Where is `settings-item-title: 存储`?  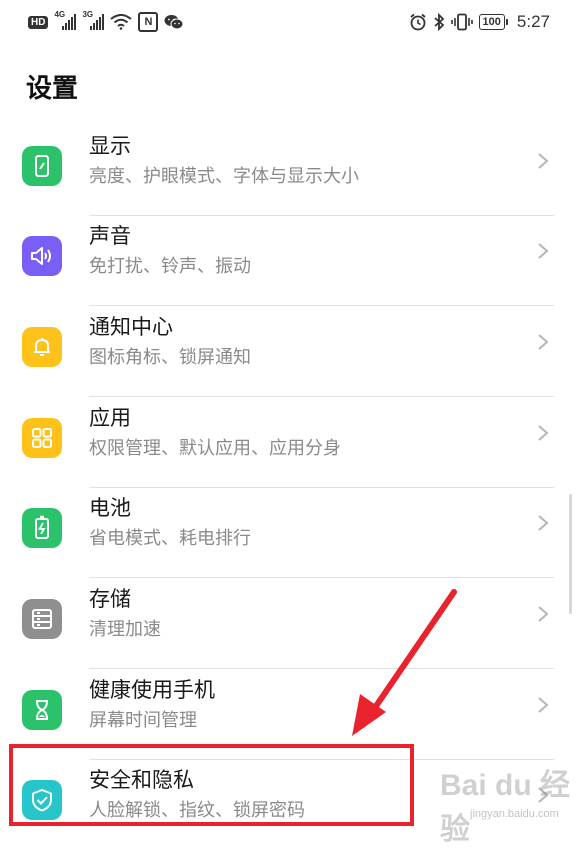 settings-item-title: 存储 is located at coordinates (110, 599).